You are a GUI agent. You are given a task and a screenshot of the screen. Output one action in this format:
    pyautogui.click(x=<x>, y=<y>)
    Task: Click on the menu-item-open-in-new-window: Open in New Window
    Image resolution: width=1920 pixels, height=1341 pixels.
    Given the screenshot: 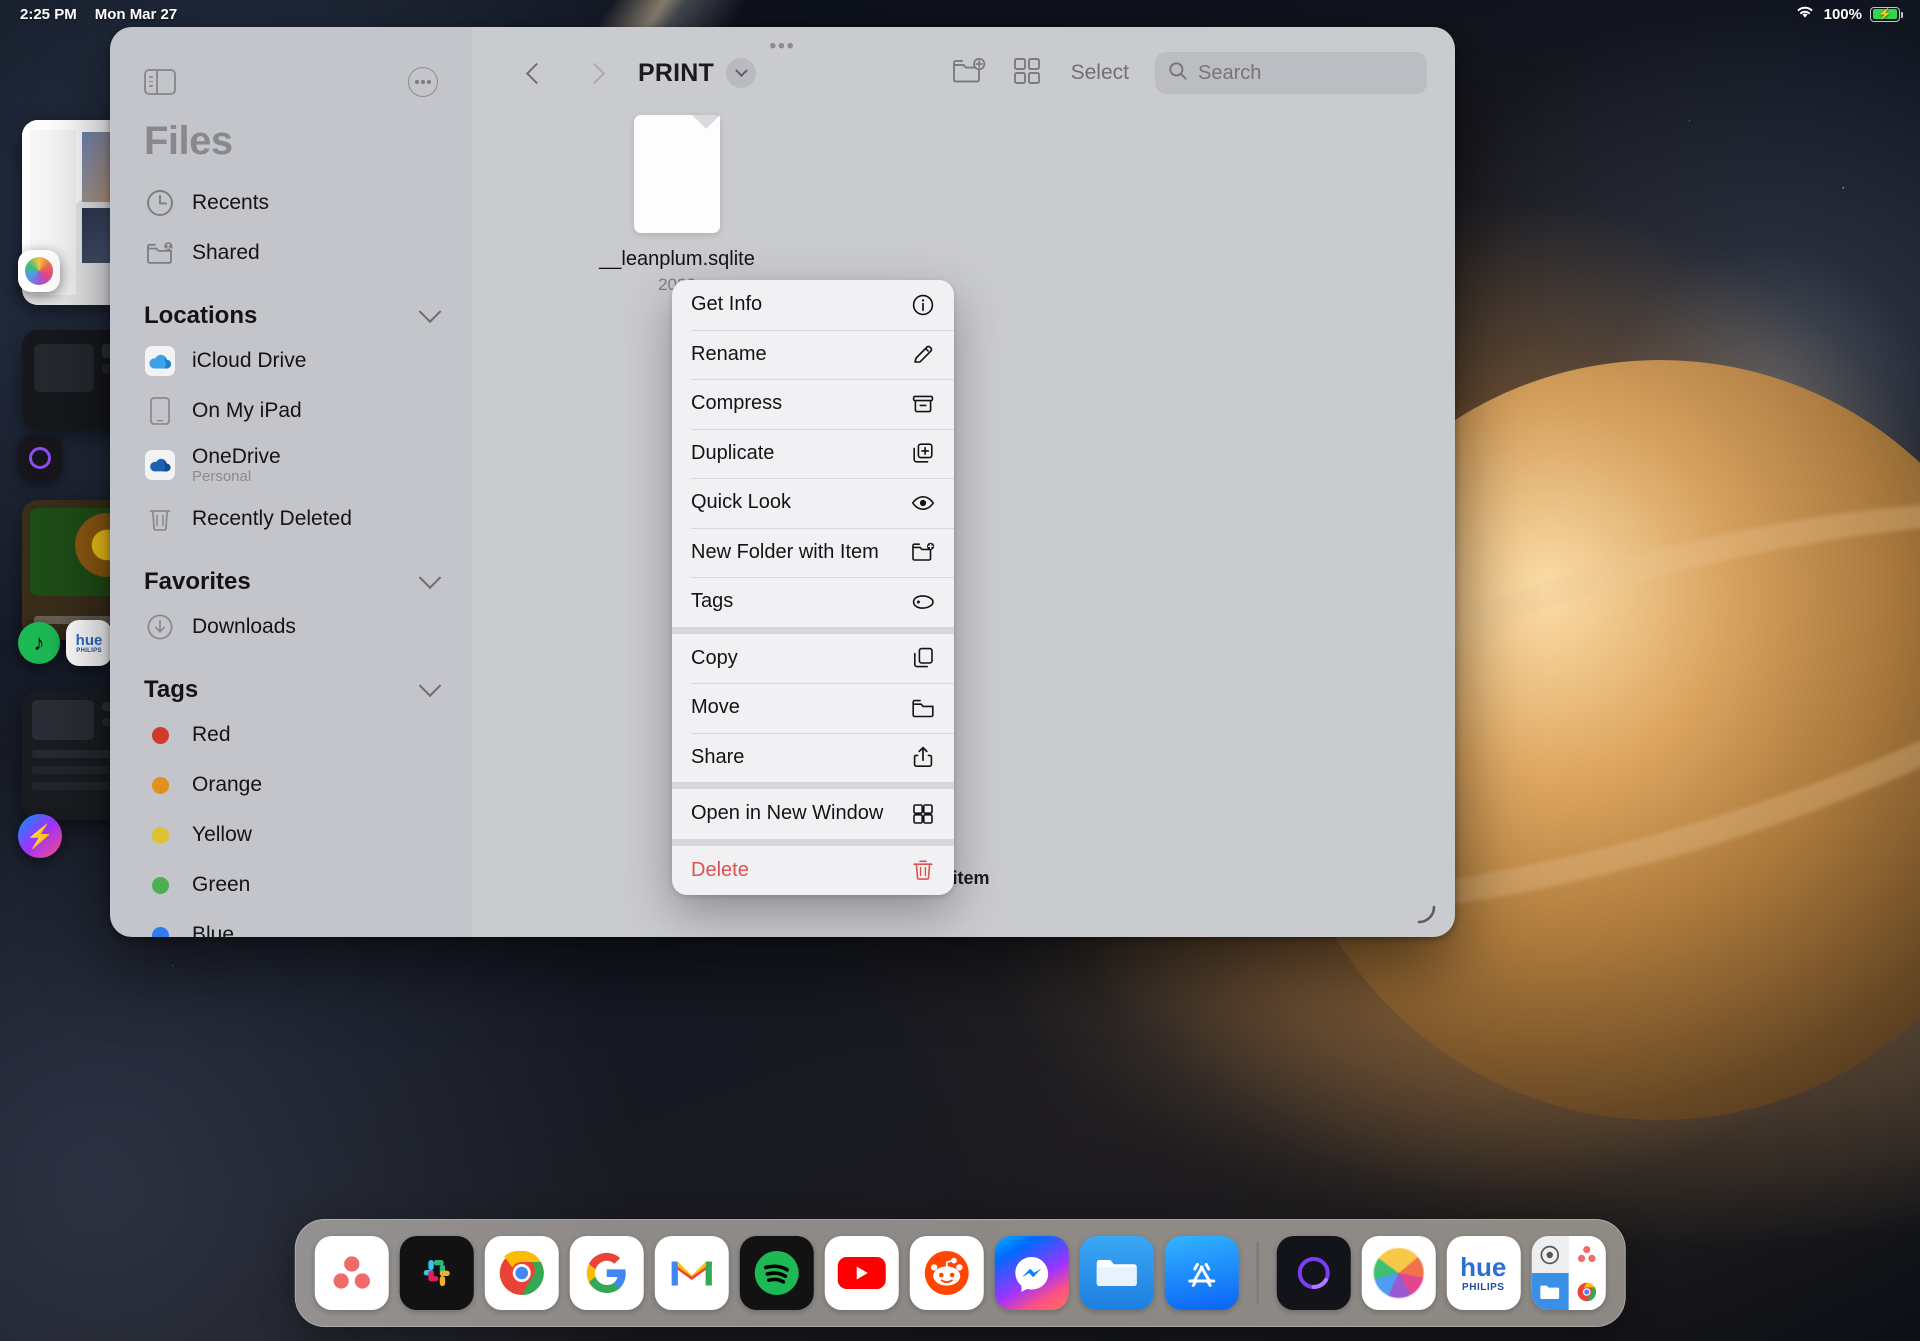 What is the action you would take?
    pyautogui.click(x=813, y=814)
    